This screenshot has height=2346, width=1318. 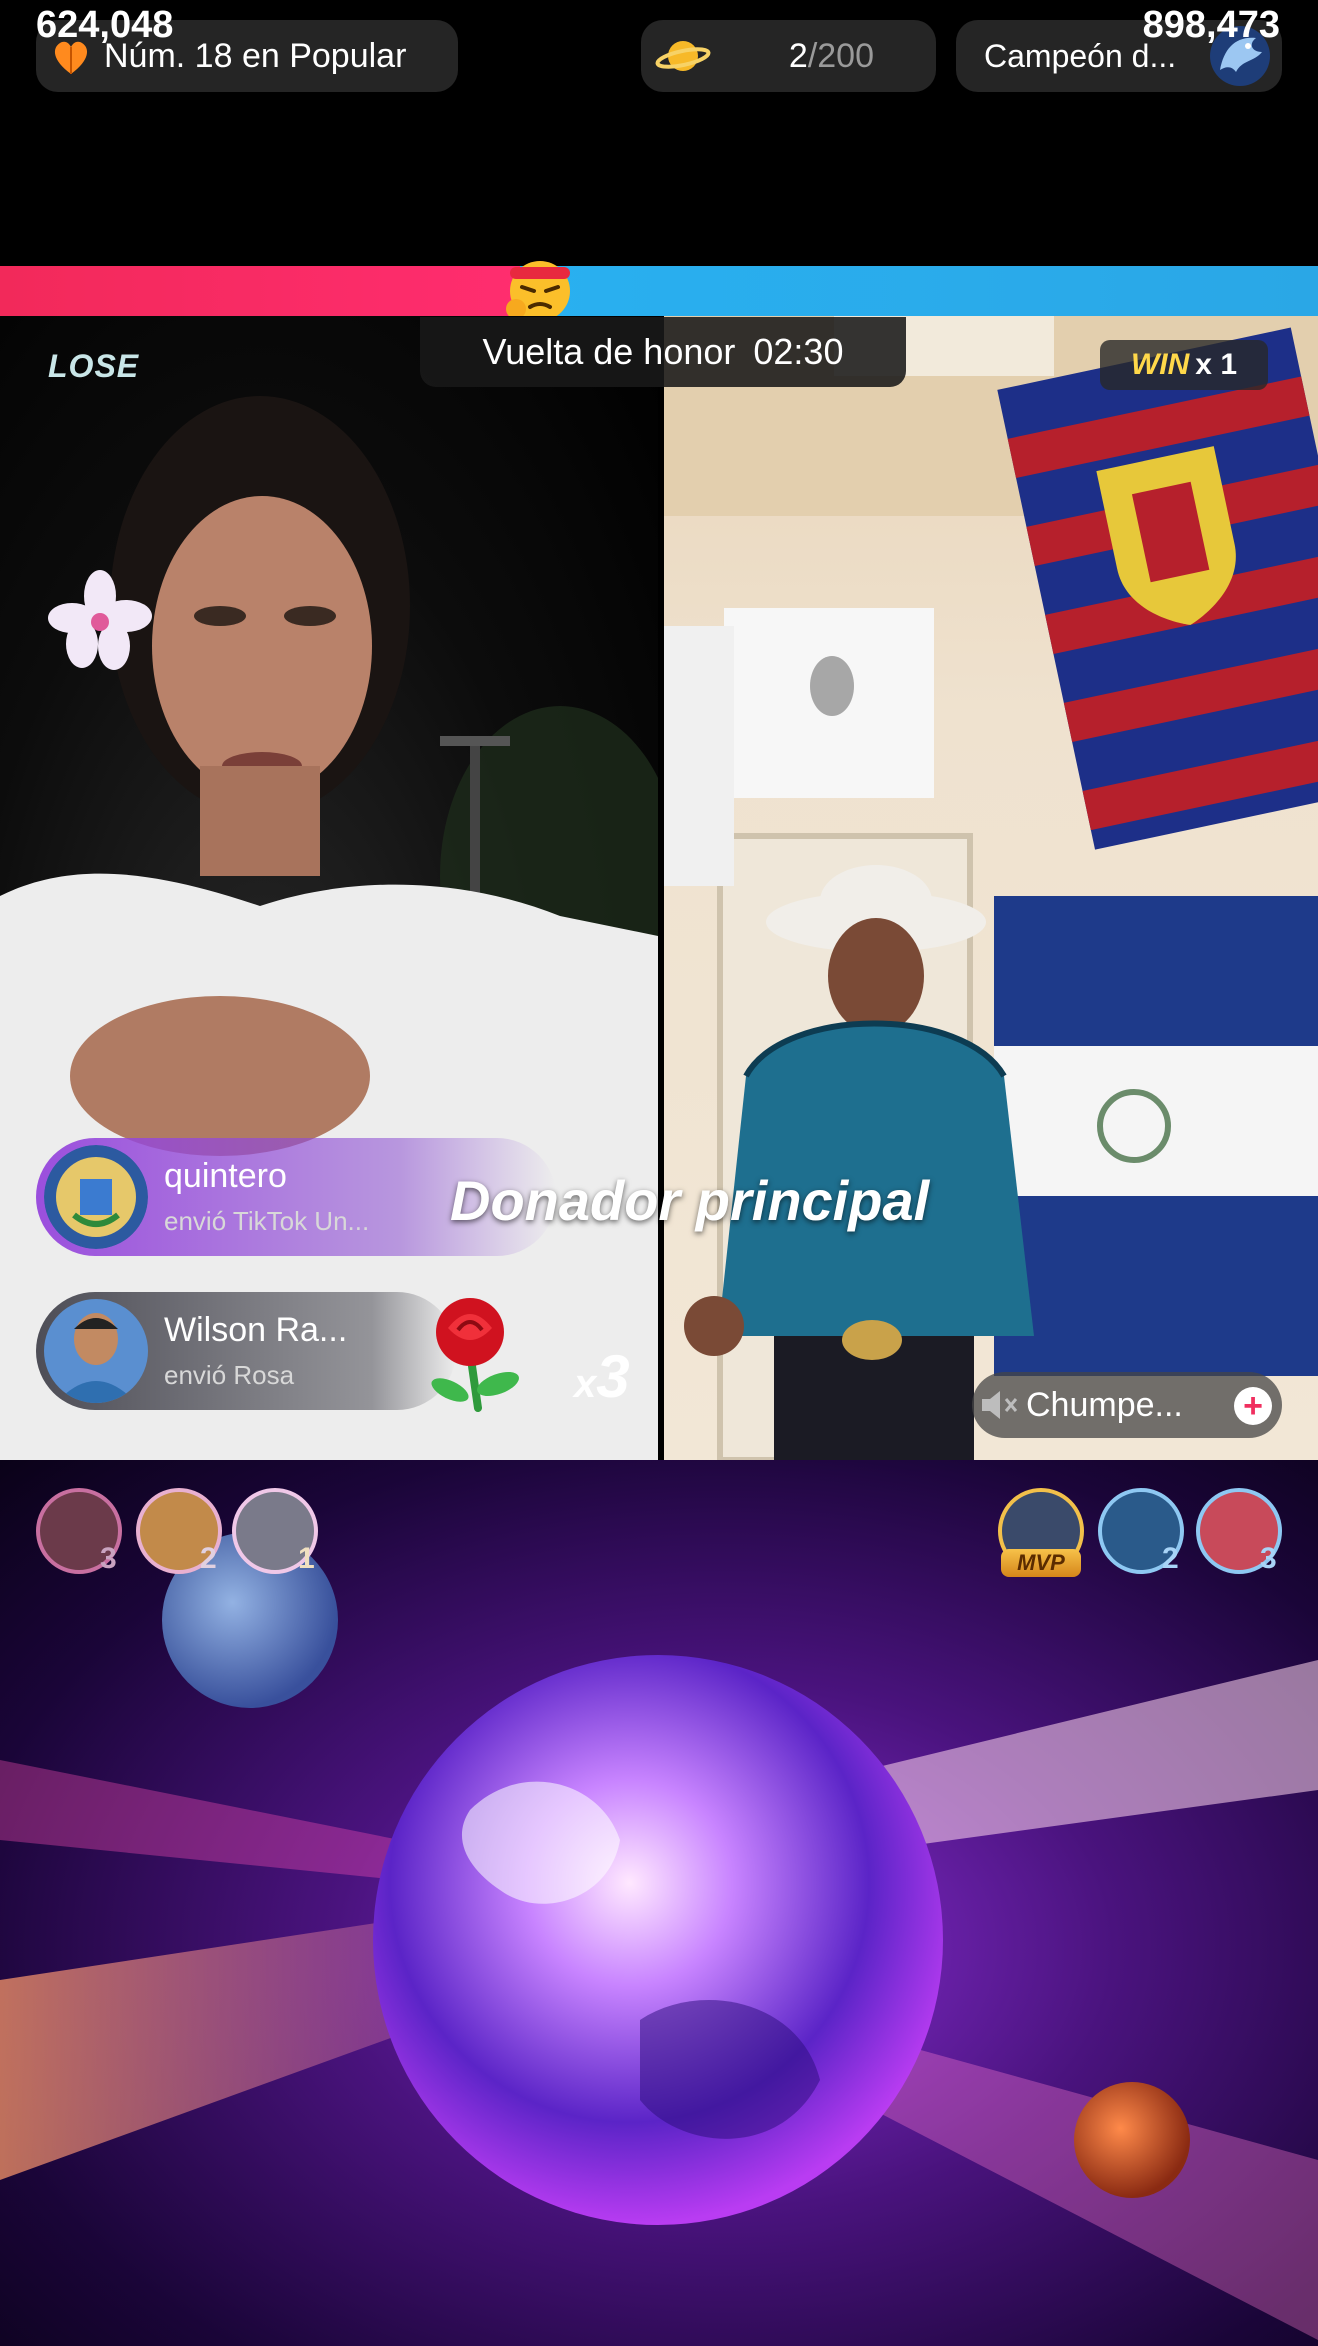 What do you see at coordinates (105, 25) in the screenshot?
I see `left-team-score: 624,048` at bounding box center [105, 25].